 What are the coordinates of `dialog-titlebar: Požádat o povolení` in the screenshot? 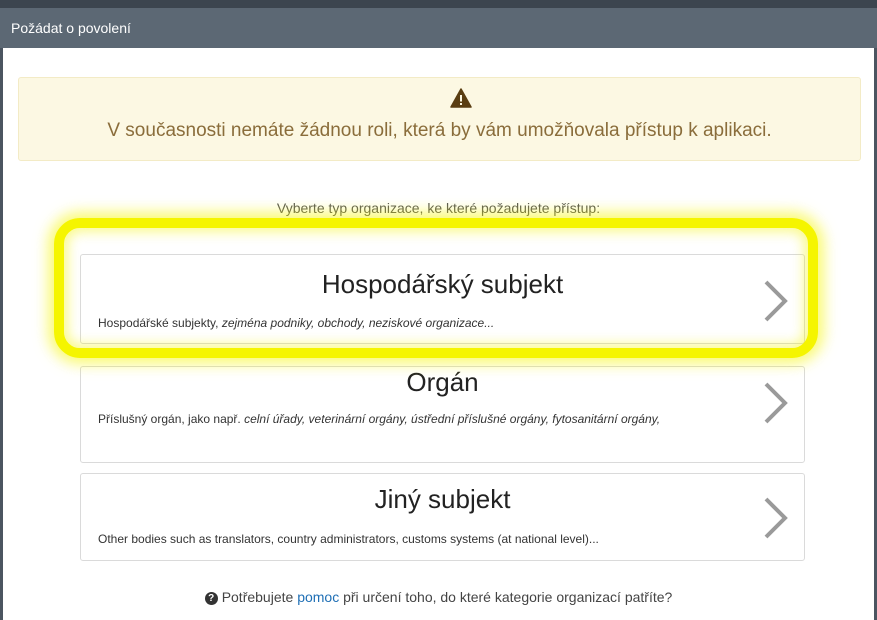 It's located at (438, 28).